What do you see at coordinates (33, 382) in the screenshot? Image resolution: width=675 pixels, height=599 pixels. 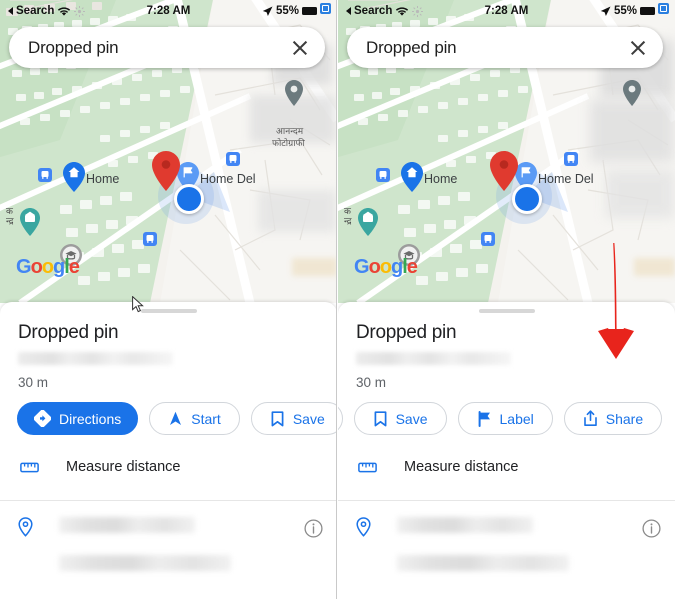 I see `place-distance: 30 m` at bounding box center [33, 382].